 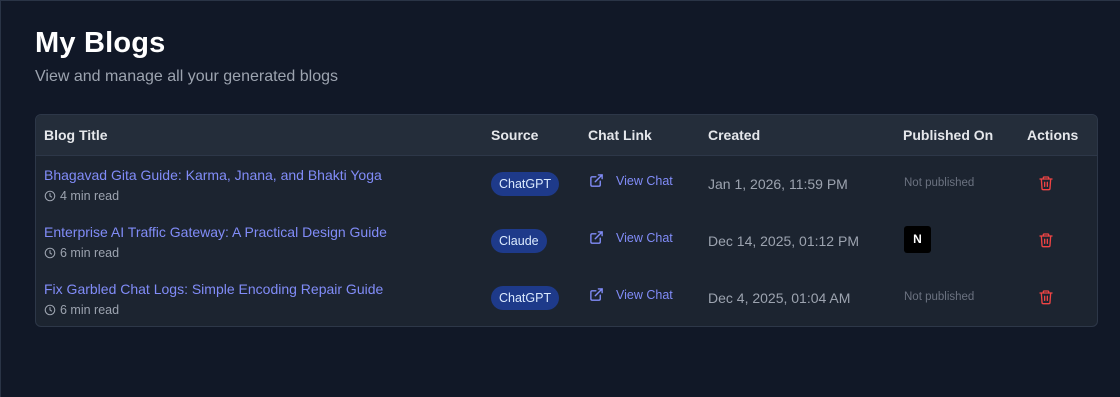 I want to click on column-header-created: Created, so click(x=734, y=135).